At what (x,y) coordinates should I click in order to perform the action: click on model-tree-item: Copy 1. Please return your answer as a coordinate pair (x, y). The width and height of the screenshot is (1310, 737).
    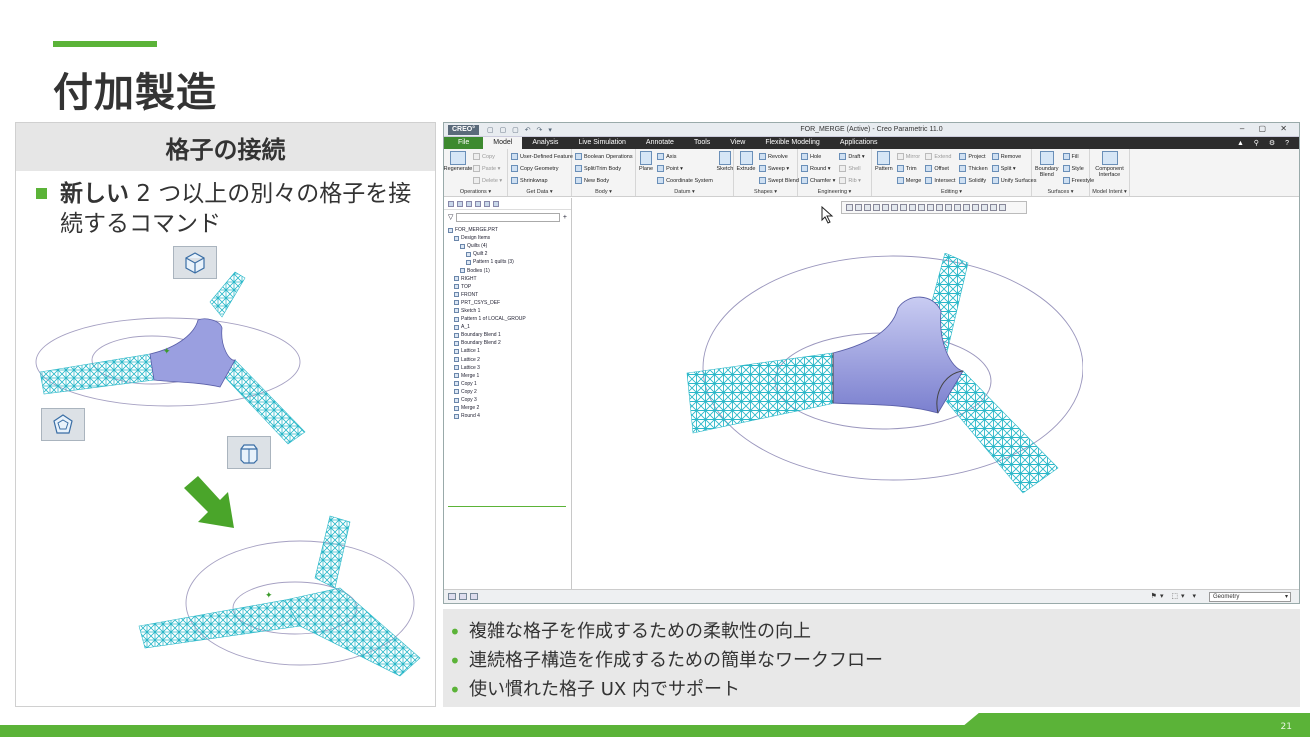
    Looking at the image, I should click on (507, 384).